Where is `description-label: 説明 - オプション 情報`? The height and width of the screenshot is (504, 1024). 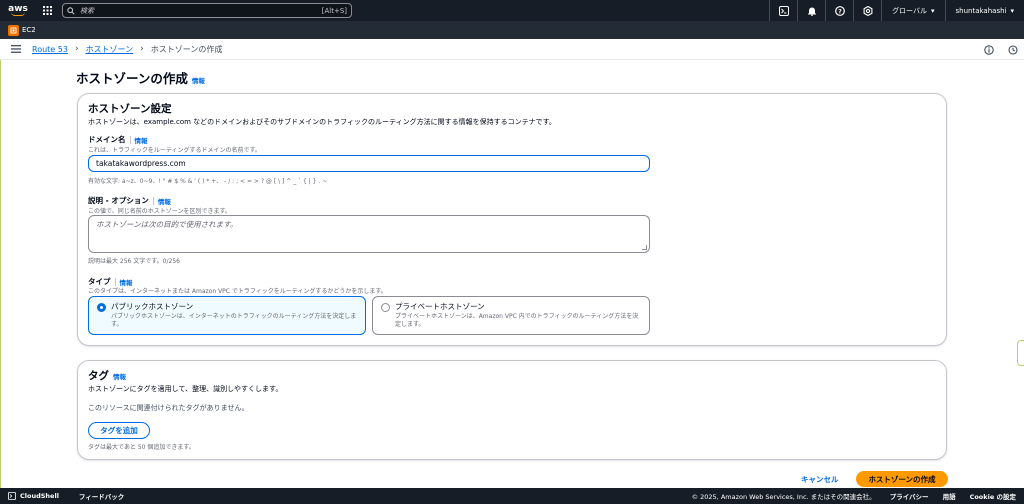
description-label: 説明 - オプション 情報 is located at coordinates (129, 201).